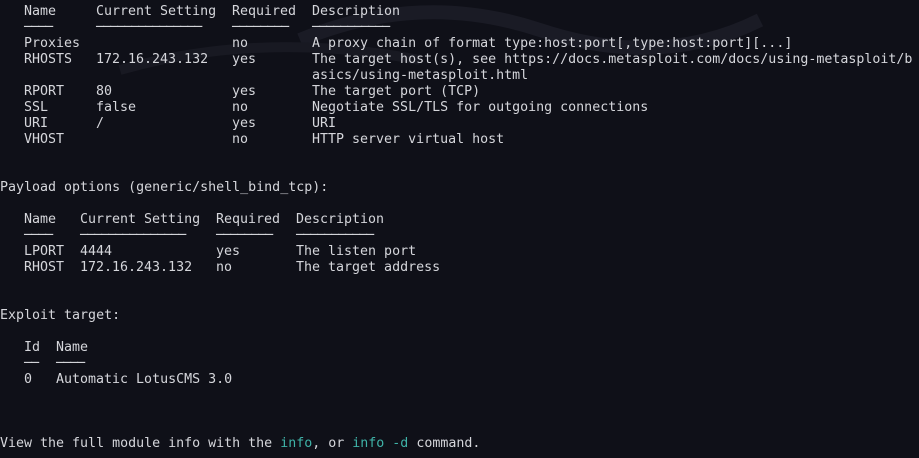 The width and height of the screenshot is (919, 458). Describe the element at coordinates (296, 443) in the screenshot. I see `info-command-link: info` at that location.